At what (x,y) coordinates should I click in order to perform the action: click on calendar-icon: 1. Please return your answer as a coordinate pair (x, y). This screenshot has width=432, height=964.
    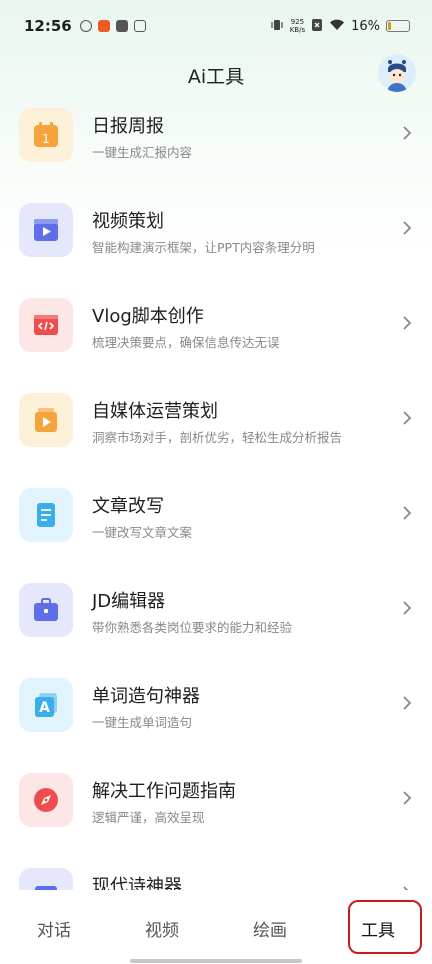
    Looking at the image, I should click on (46, 134).